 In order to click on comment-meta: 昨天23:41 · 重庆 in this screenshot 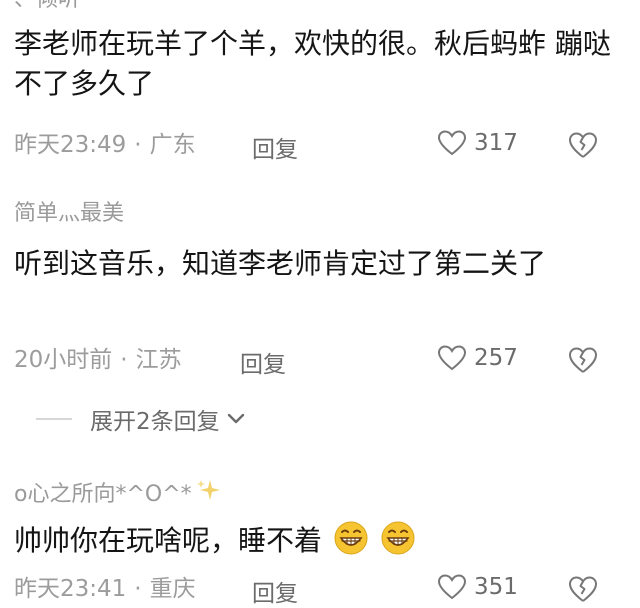, I will do `click(105, 589)`.